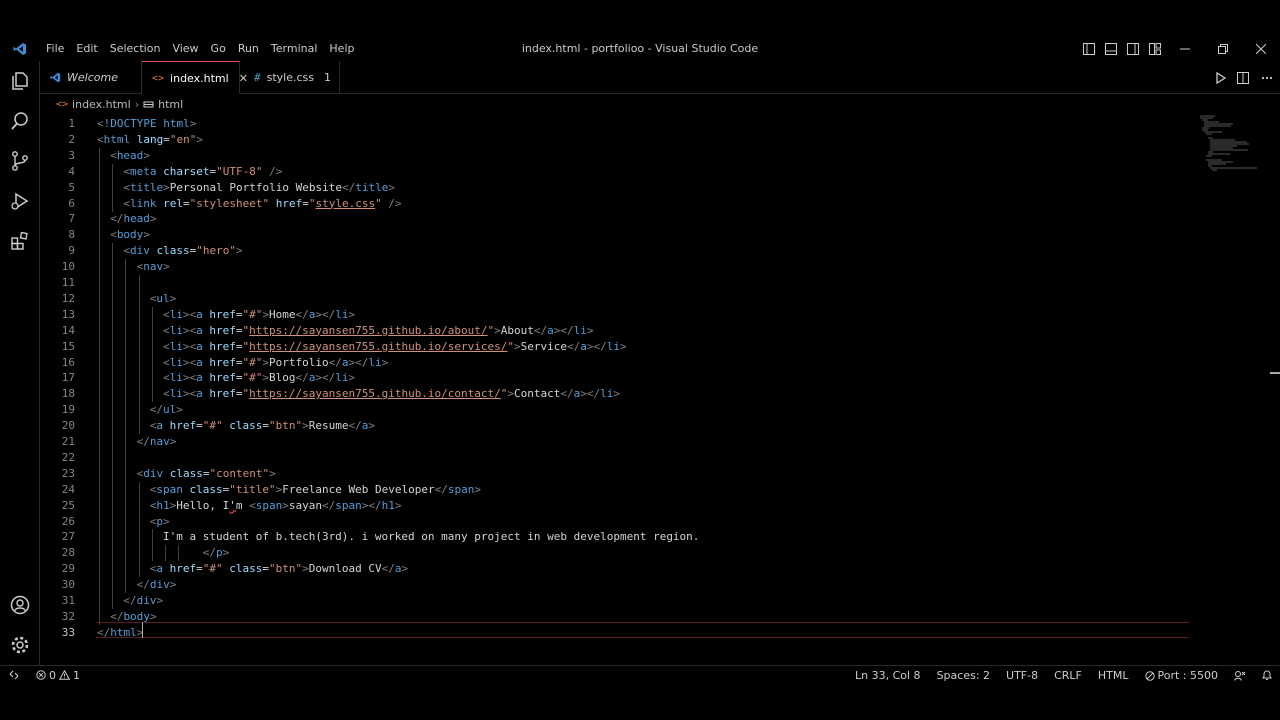  Describe the element at coordinates (615, 314) in the screenshot. I see `code-line: 13 <li><a href="#">Home</a></li>` at that location.